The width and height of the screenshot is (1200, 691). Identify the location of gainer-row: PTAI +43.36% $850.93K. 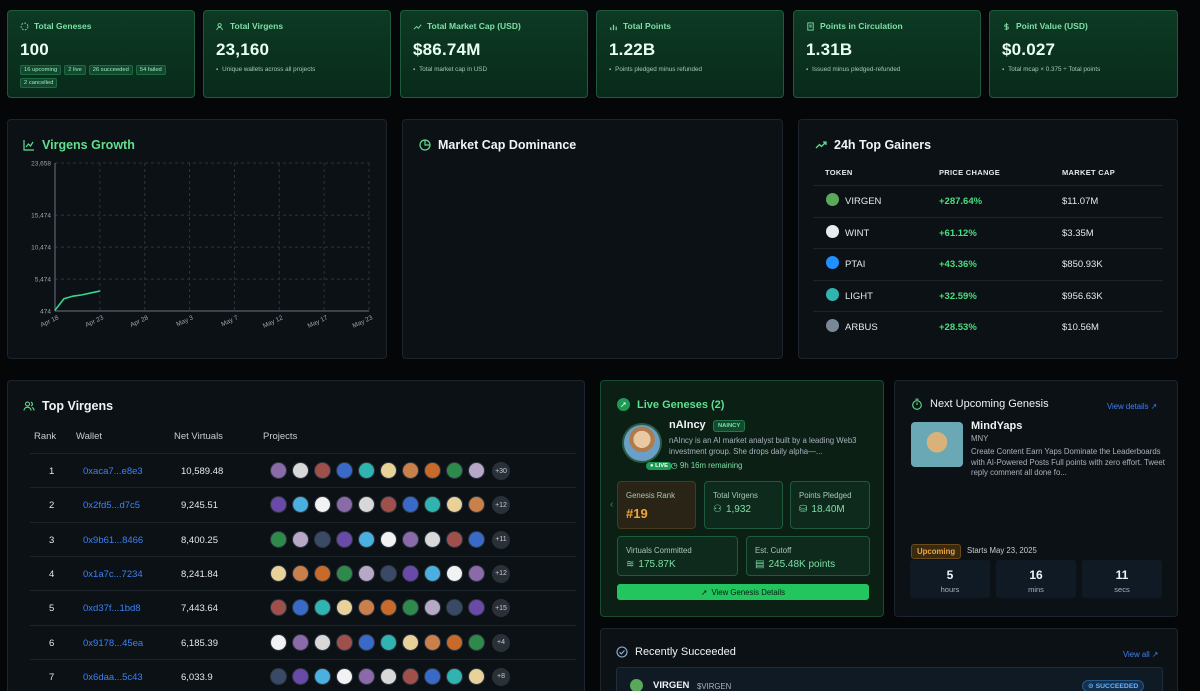
(988, 264).